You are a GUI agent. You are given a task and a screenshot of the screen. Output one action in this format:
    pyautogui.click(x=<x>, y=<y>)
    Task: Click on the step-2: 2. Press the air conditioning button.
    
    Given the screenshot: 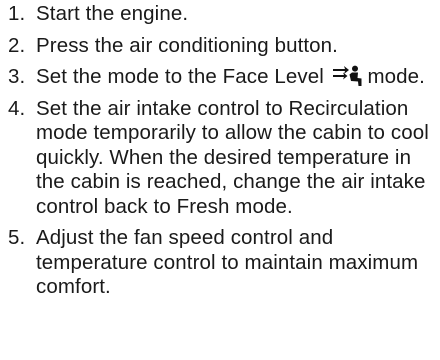 What is the action you would take?
    pyautogui.click(x=222, y=46)
    